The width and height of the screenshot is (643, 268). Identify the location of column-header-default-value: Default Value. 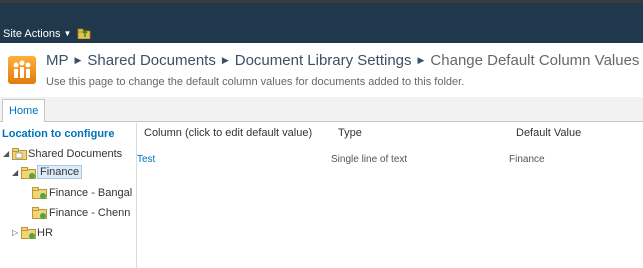
(549, 133).